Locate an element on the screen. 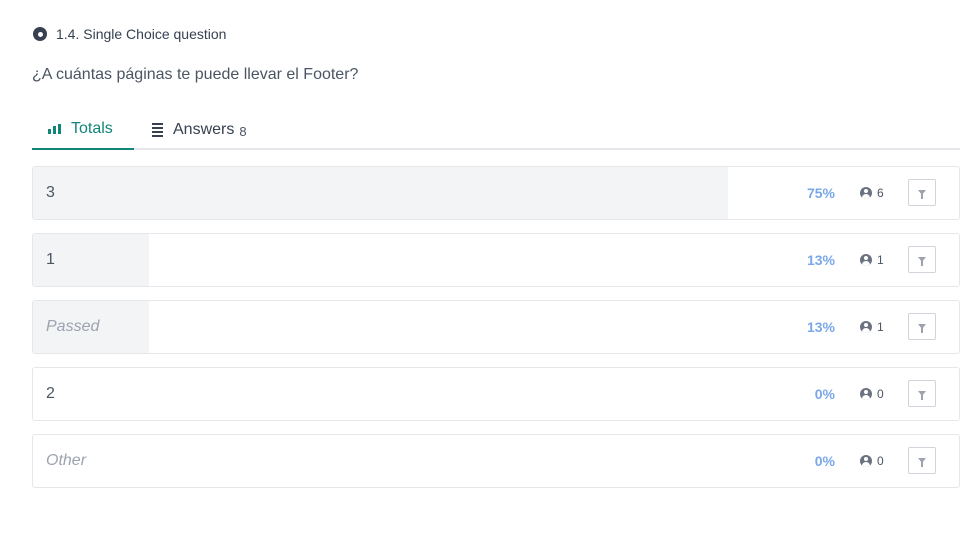 The image size is (969, 539). respondent-count: 6 is located at coordinates (872, 193).